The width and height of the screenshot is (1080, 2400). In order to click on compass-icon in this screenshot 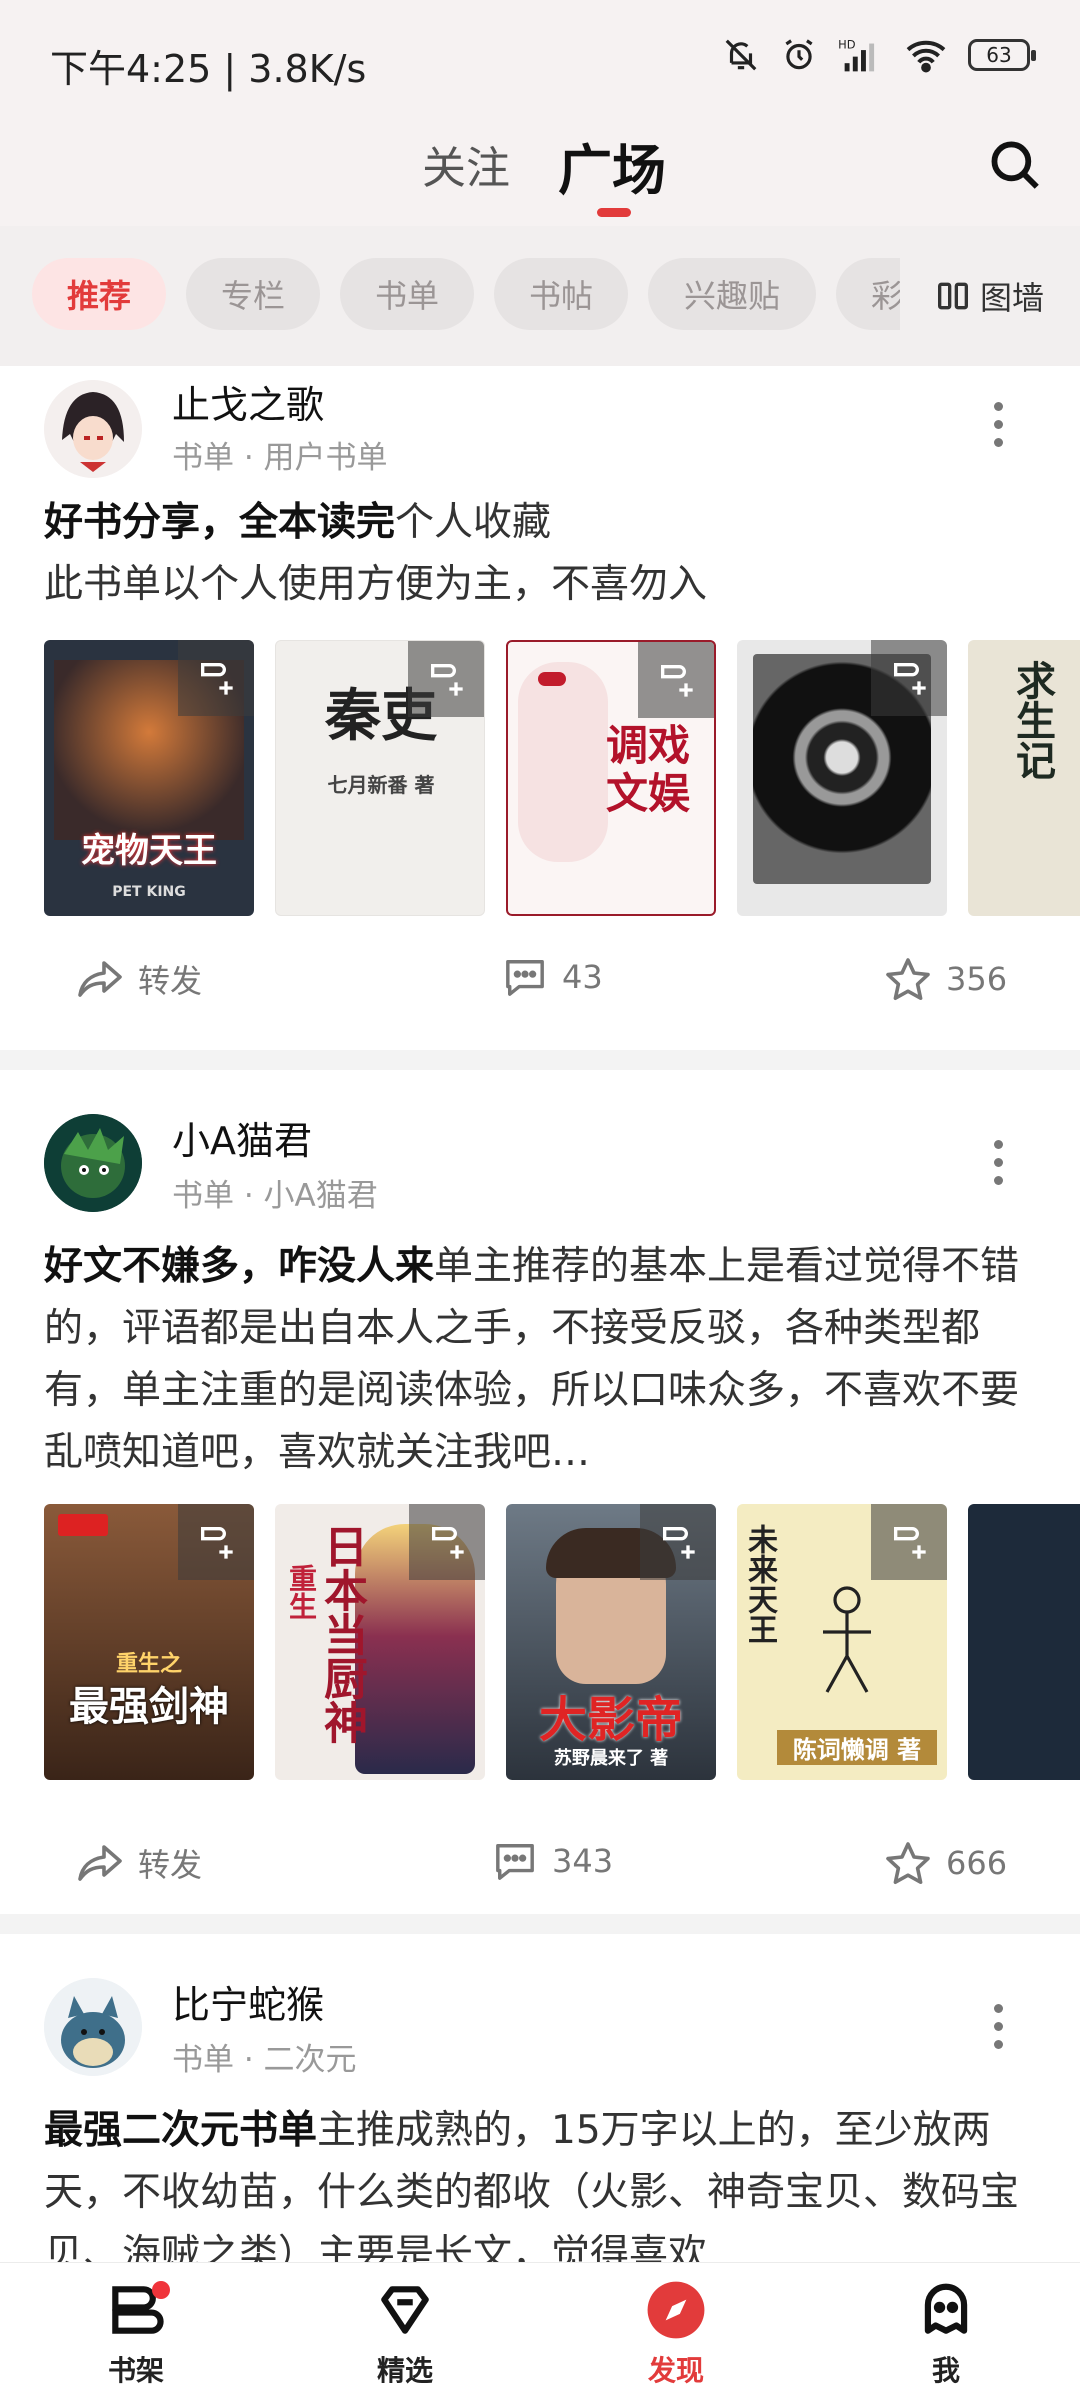, I will do `click(676, 2310)`.